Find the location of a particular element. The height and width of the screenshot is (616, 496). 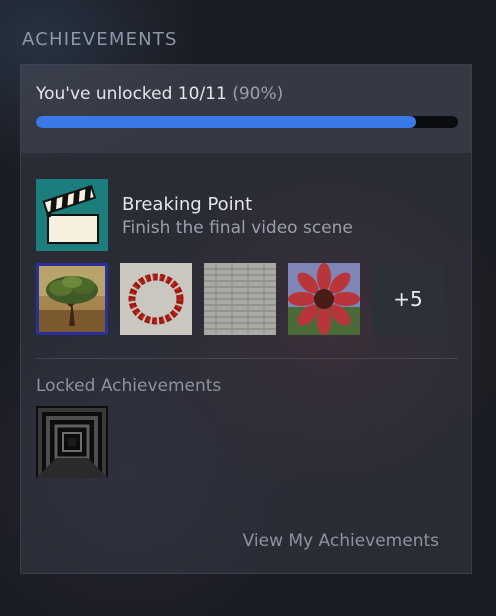

more-achievements-button: +5 is located at coordinates (408, 299).